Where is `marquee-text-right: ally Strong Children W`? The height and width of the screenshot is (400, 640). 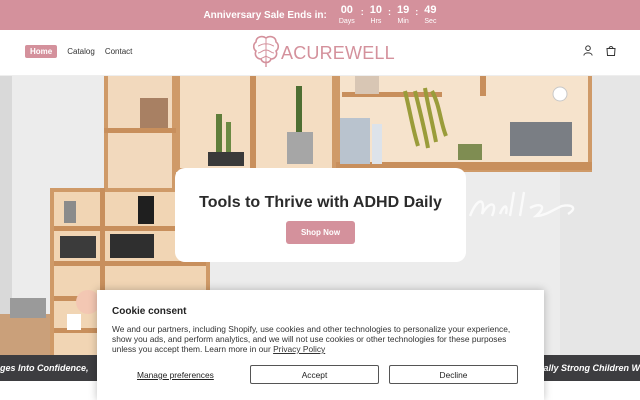
marquee-text-right: ally Strong Children W is located at coordinates (591, 368).